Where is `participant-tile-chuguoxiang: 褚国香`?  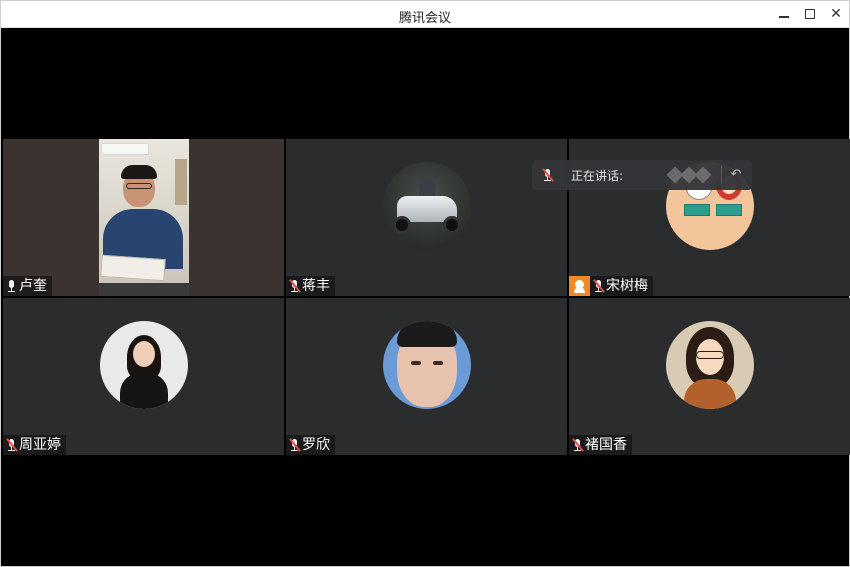
participant-tile-chuguoxiang: 褚国香 is located at coordinates (709, 376).